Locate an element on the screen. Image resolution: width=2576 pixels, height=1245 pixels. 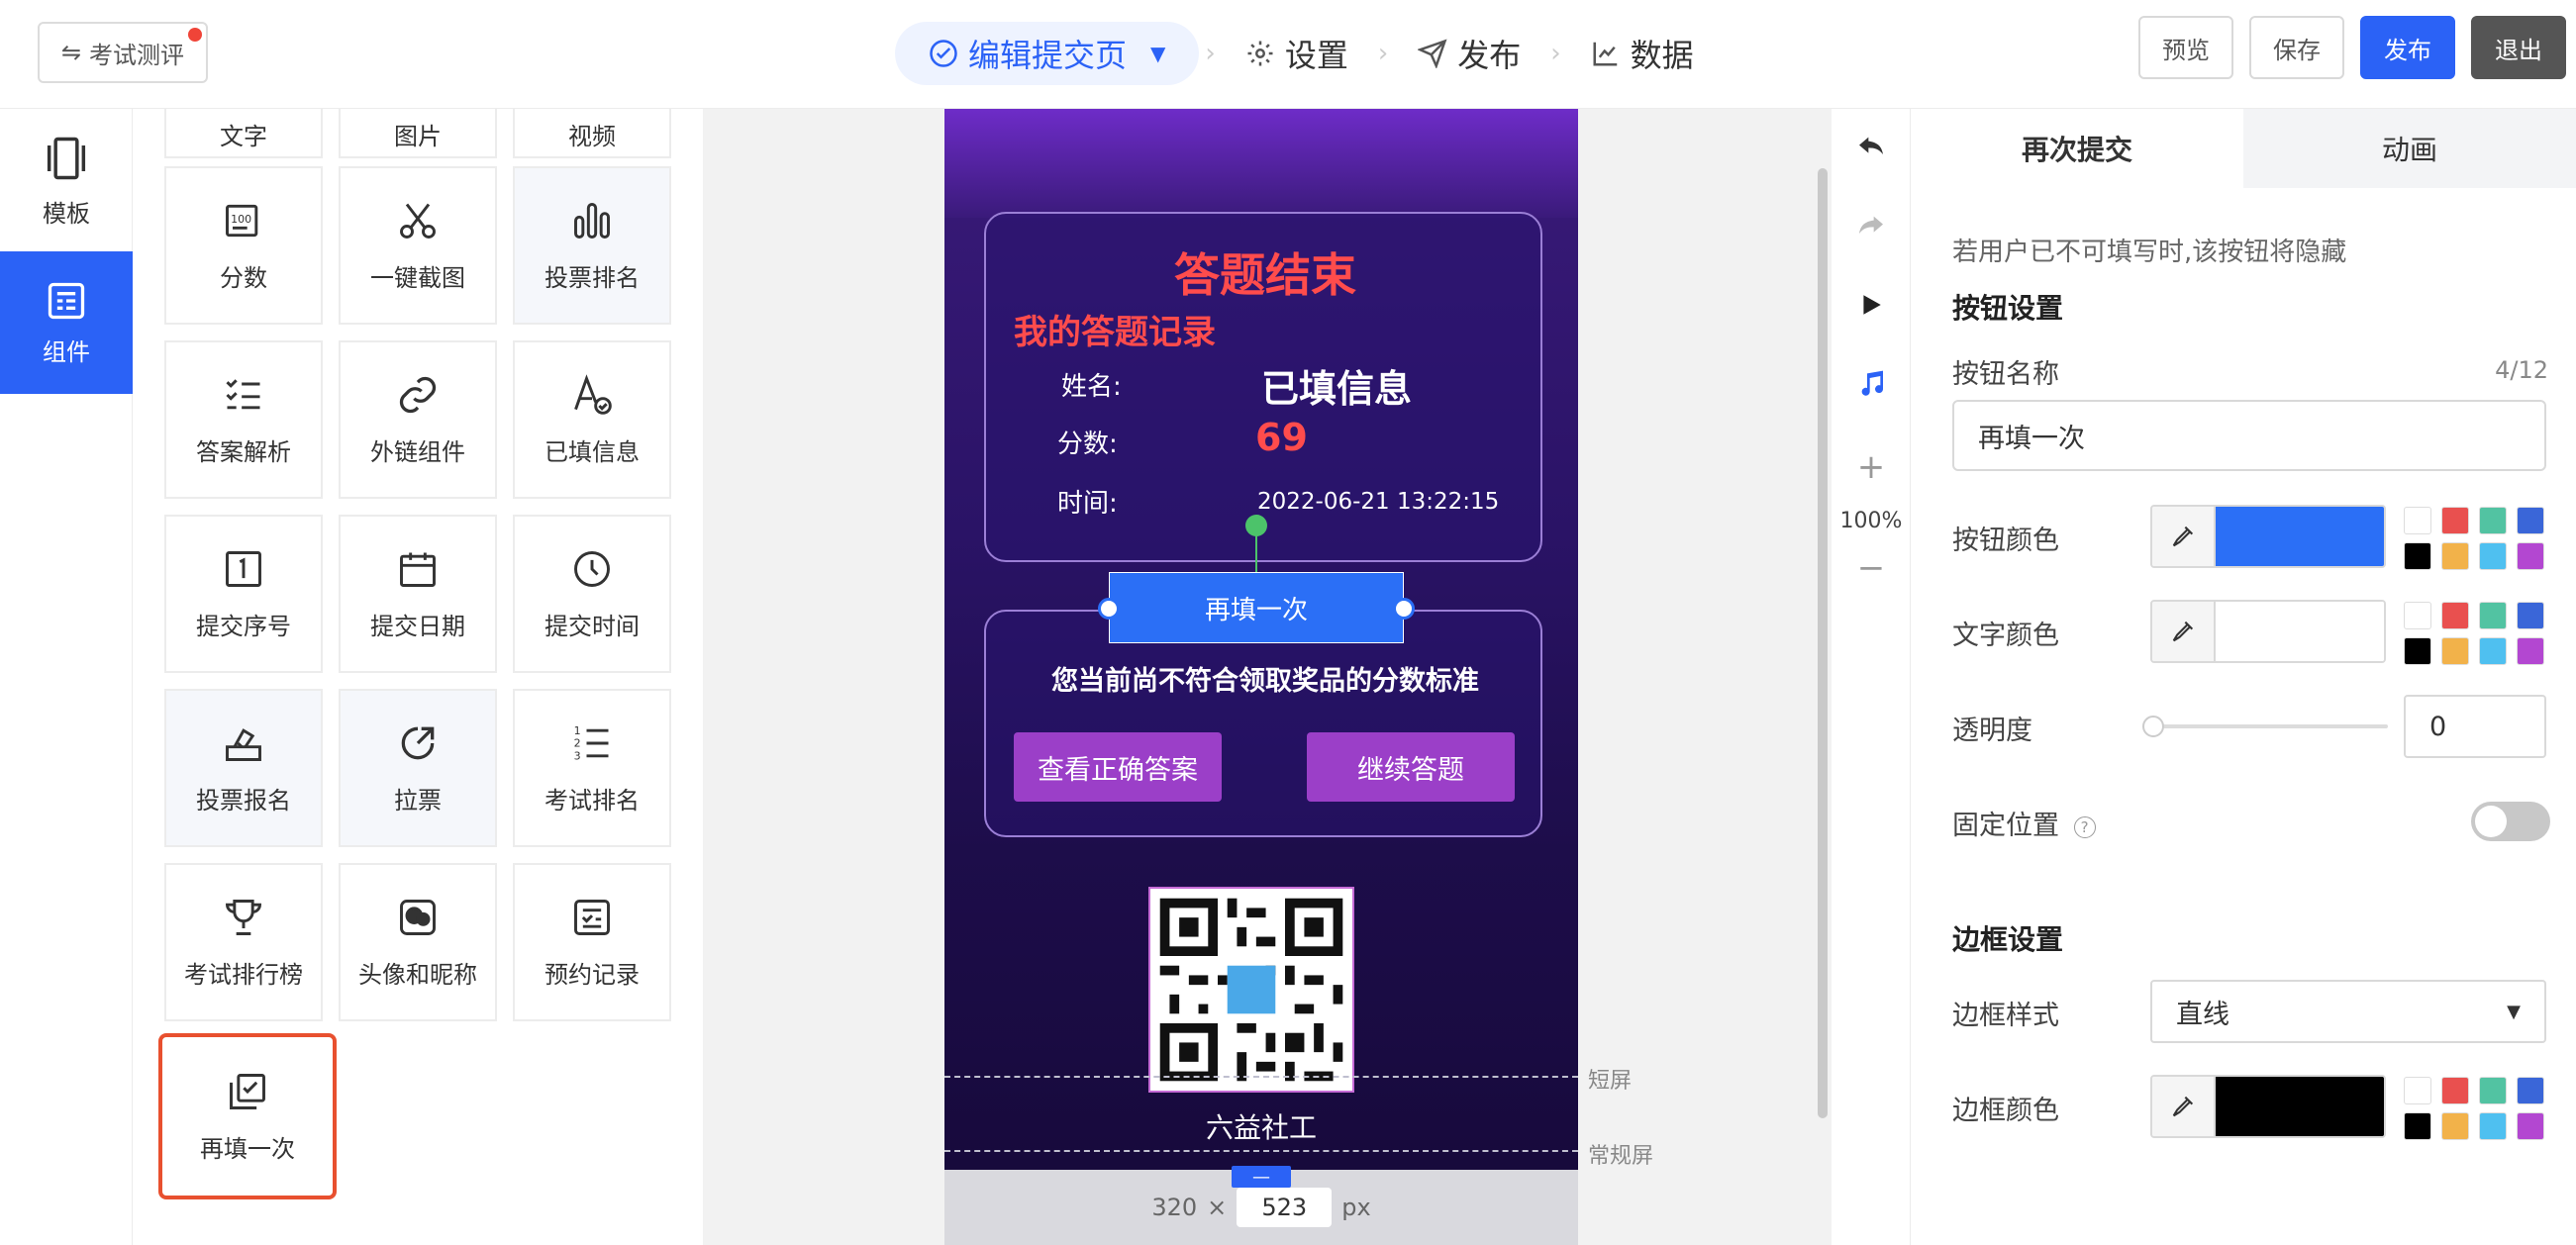
component-tile-text: 文字 is located at coordinates (244, 133).